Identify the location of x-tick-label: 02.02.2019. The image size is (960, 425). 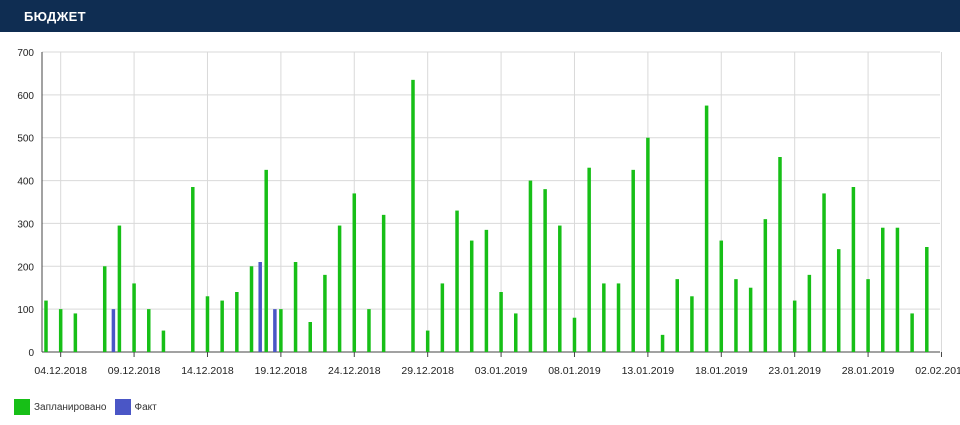
(937, 371).